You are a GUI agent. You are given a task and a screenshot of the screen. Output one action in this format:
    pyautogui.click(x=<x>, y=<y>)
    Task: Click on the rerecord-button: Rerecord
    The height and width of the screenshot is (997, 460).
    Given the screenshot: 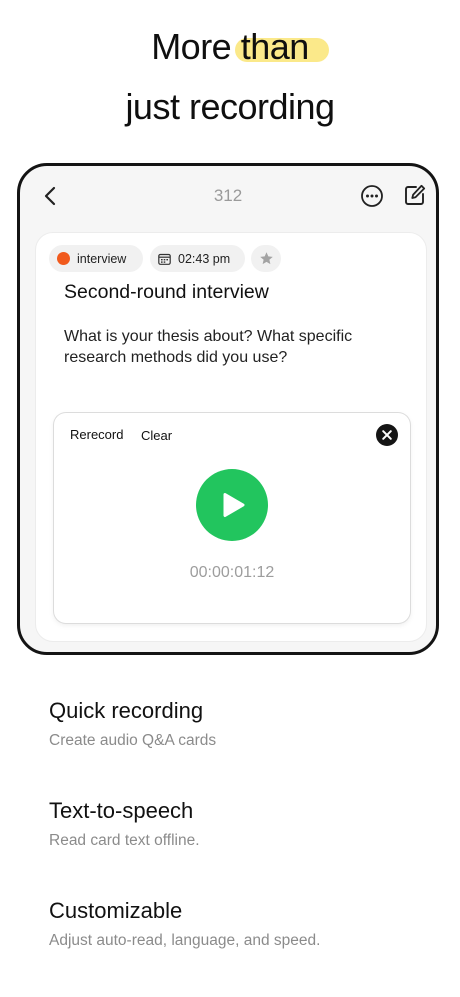 What is the action you would take?
    pyautogui.click(x=96, y=434)
    